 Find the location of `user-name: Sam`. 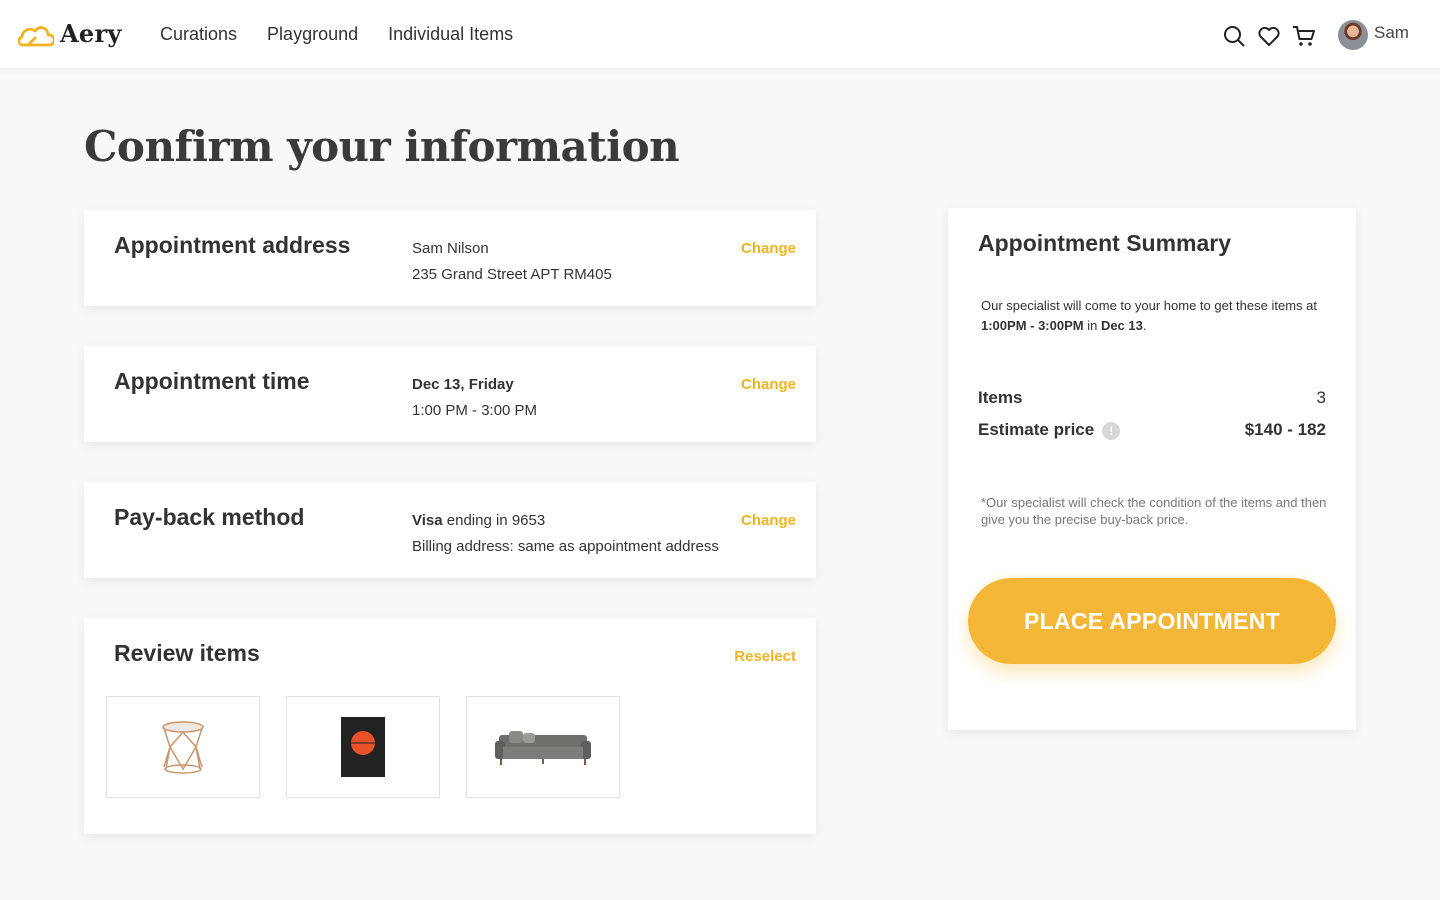

user-name: Sam is located at coordinates (1391, 33).